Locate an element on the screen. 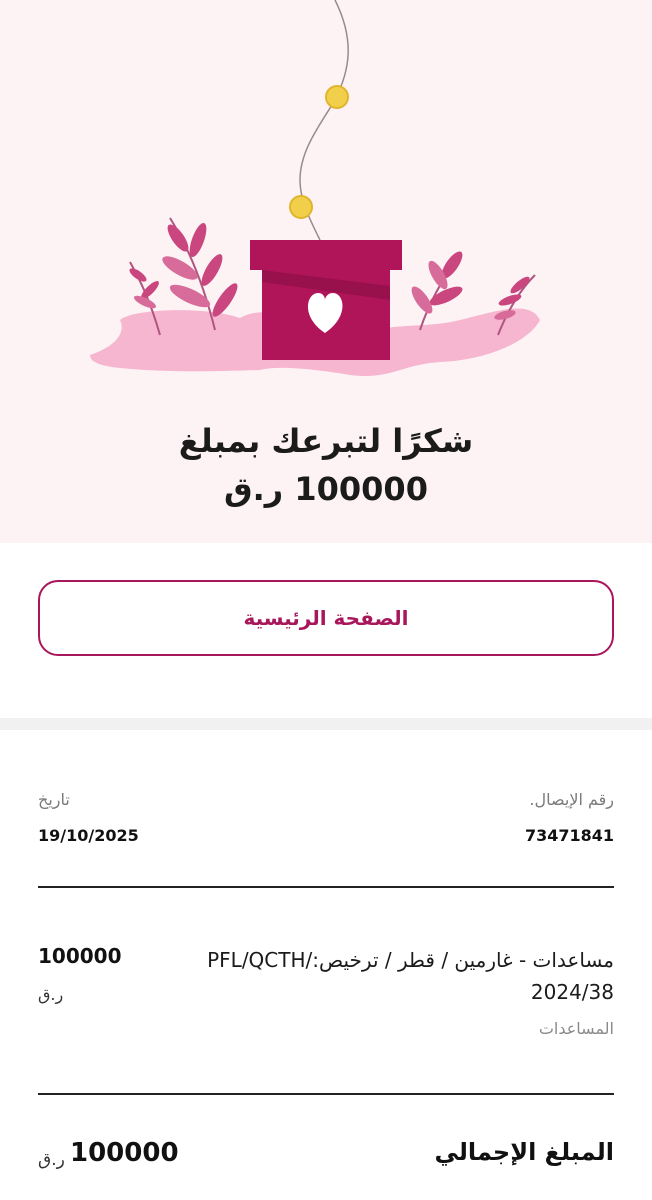  date-label: تاريخ is located at coordinates (54, 799).